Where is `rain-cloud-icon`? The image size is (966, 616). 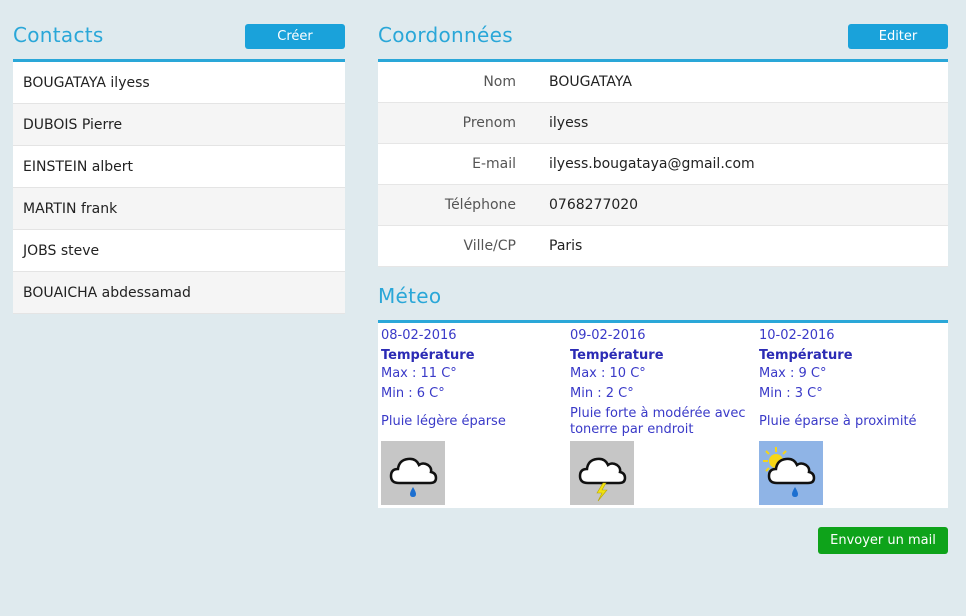 rain-cloud-icon is located at coordinates (413, 473).